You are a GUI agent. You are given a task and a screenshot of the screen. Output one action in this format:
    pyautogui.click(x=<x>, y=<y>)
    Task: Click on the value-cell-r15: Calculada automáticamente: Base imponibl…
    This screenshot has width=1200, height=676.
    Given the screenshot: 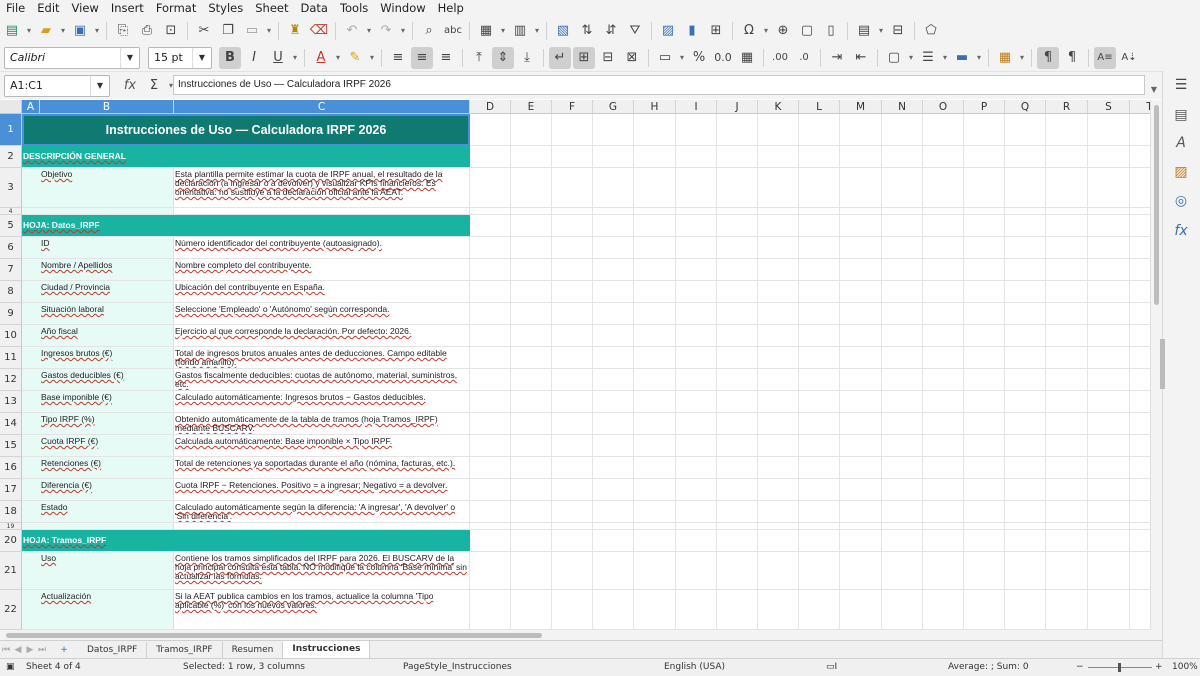 What is the action you would take?
    pyautogui.click(x=321, y=446)
    